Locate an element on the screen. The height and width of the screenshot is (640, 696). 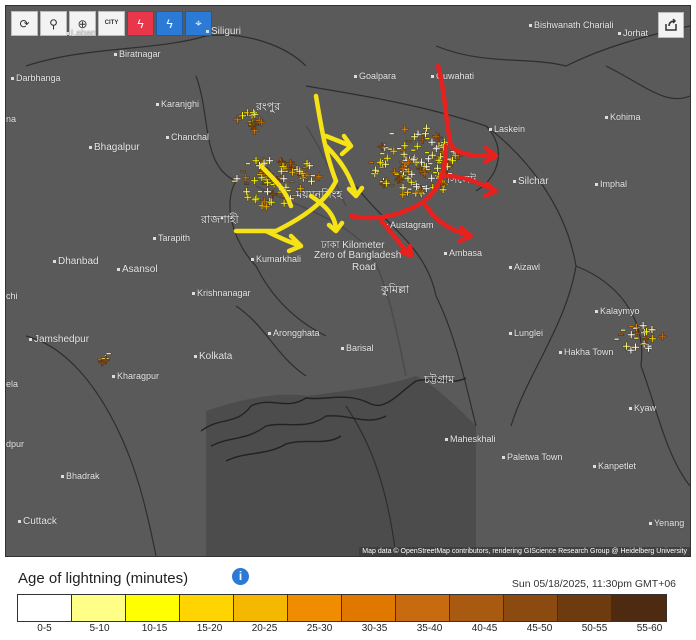
scale-label: 30-35 is located at coordinates (374, 628).